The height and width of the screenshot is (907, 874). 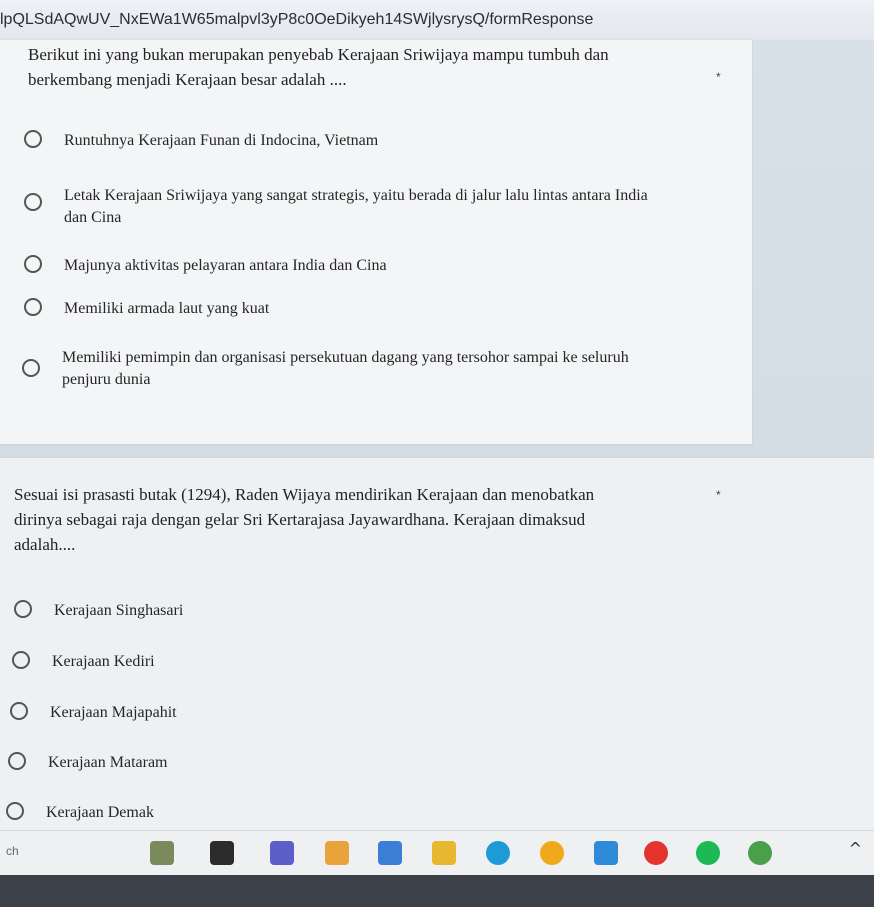 I want to click on option-label: Kerajaan Mataram, so click(x=107, y=763).